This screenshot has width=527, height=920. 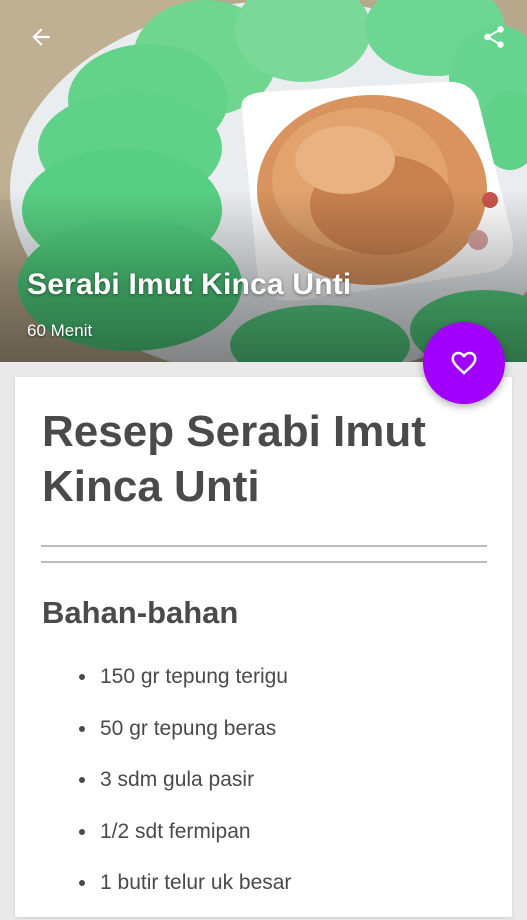 I want to click on ingredient-text: 150 gr tepung terigu, so click(x=194, y=676).